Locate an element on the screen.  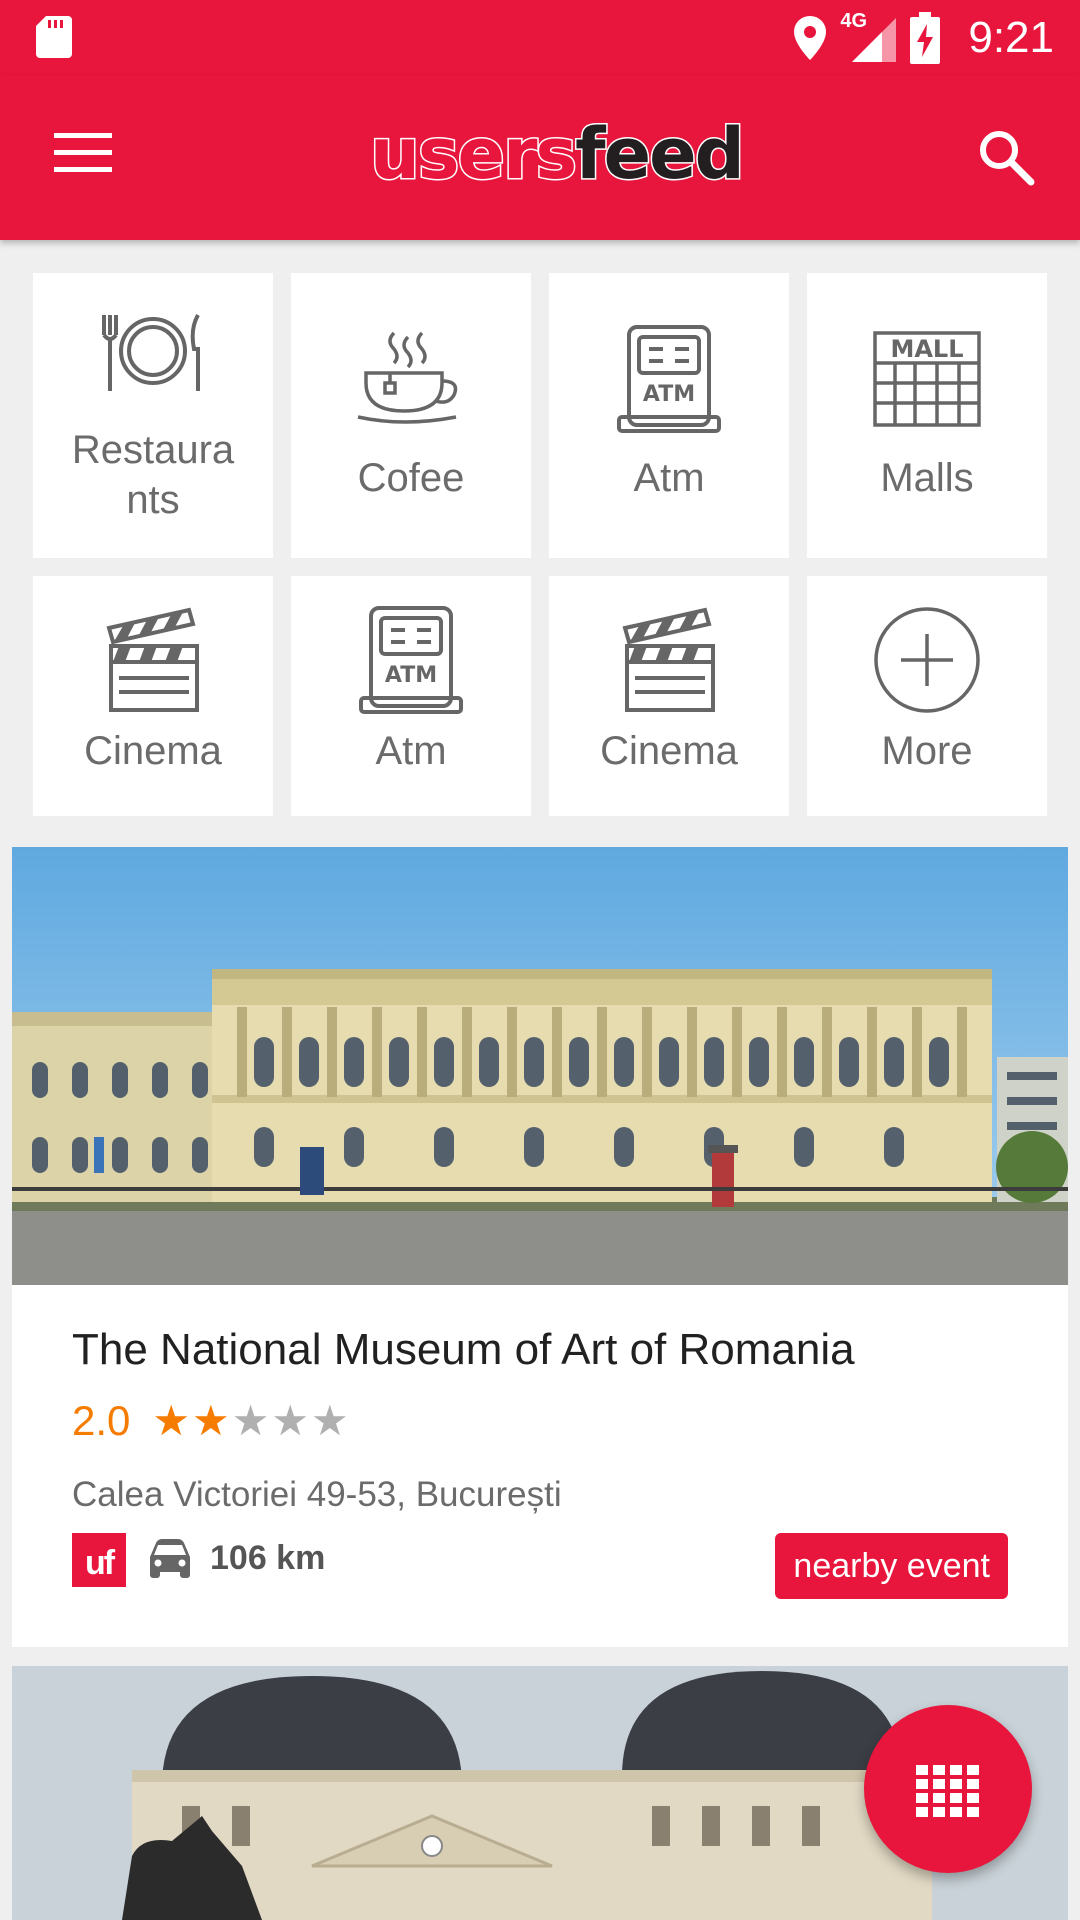
menu-icon is located at coordinates (83, 153).